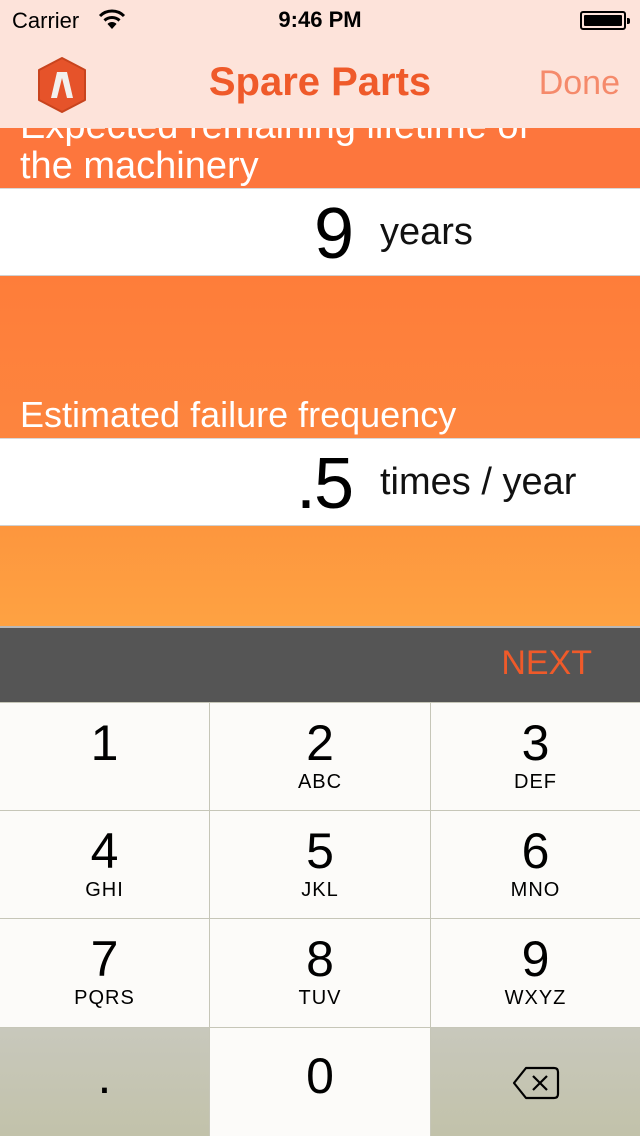 The height and width of the screenshot is (1136, 640). I want to click on key-5: 5 JKL, so click(320, 864).